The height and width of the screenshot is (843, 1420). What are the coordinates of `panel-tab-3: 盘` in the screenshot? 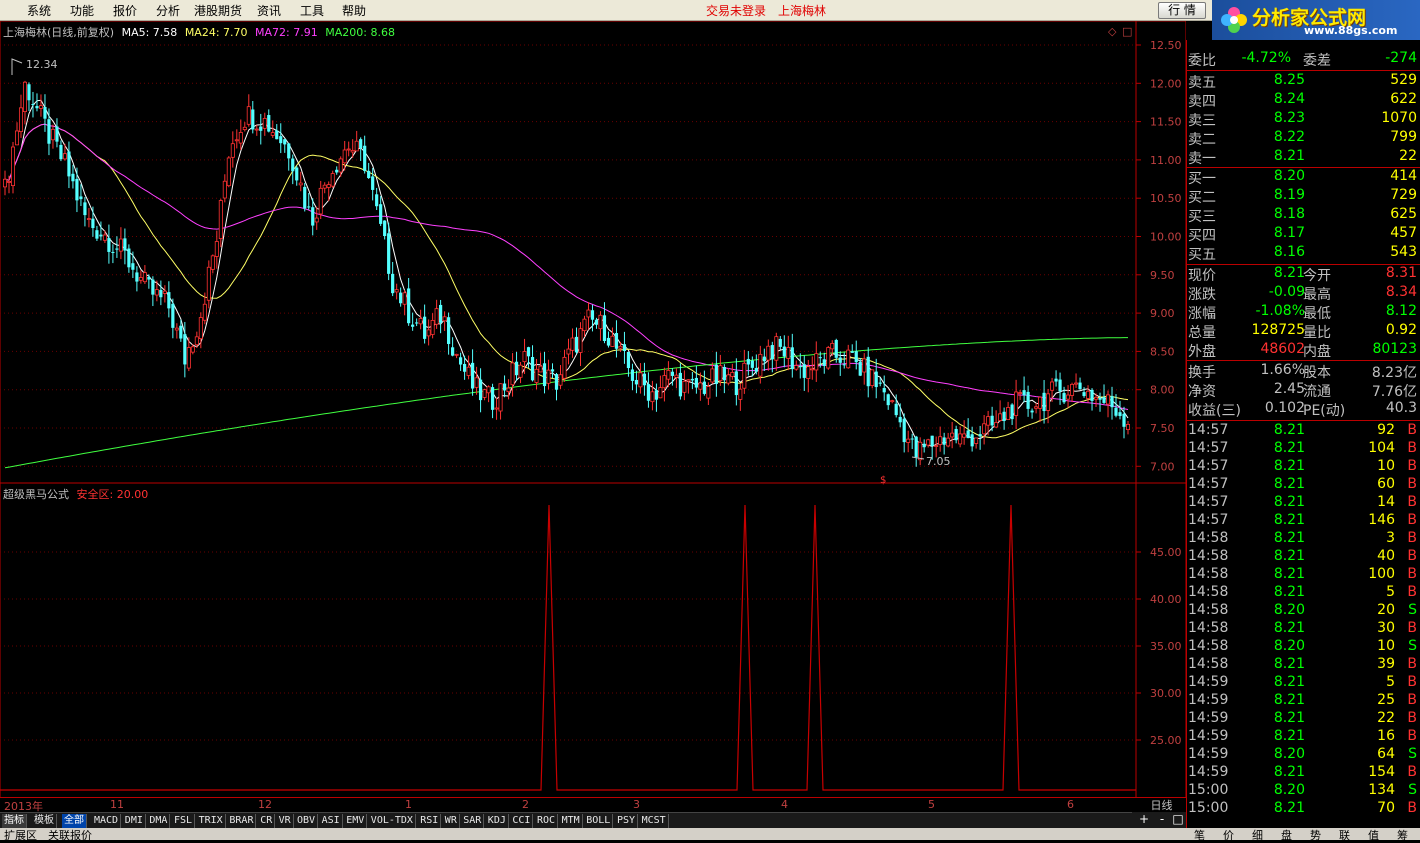 It's located at (1286, 835).